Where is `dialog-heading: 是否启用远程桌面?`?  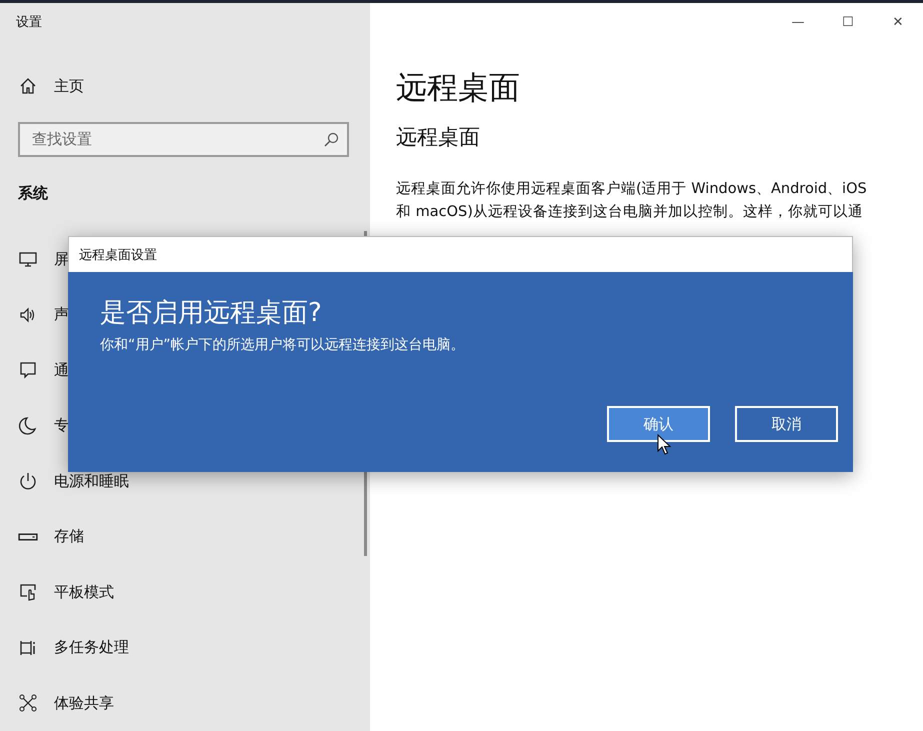
dialog-heading: 是否启用远程桌面? is located at coordinates (211, 313).